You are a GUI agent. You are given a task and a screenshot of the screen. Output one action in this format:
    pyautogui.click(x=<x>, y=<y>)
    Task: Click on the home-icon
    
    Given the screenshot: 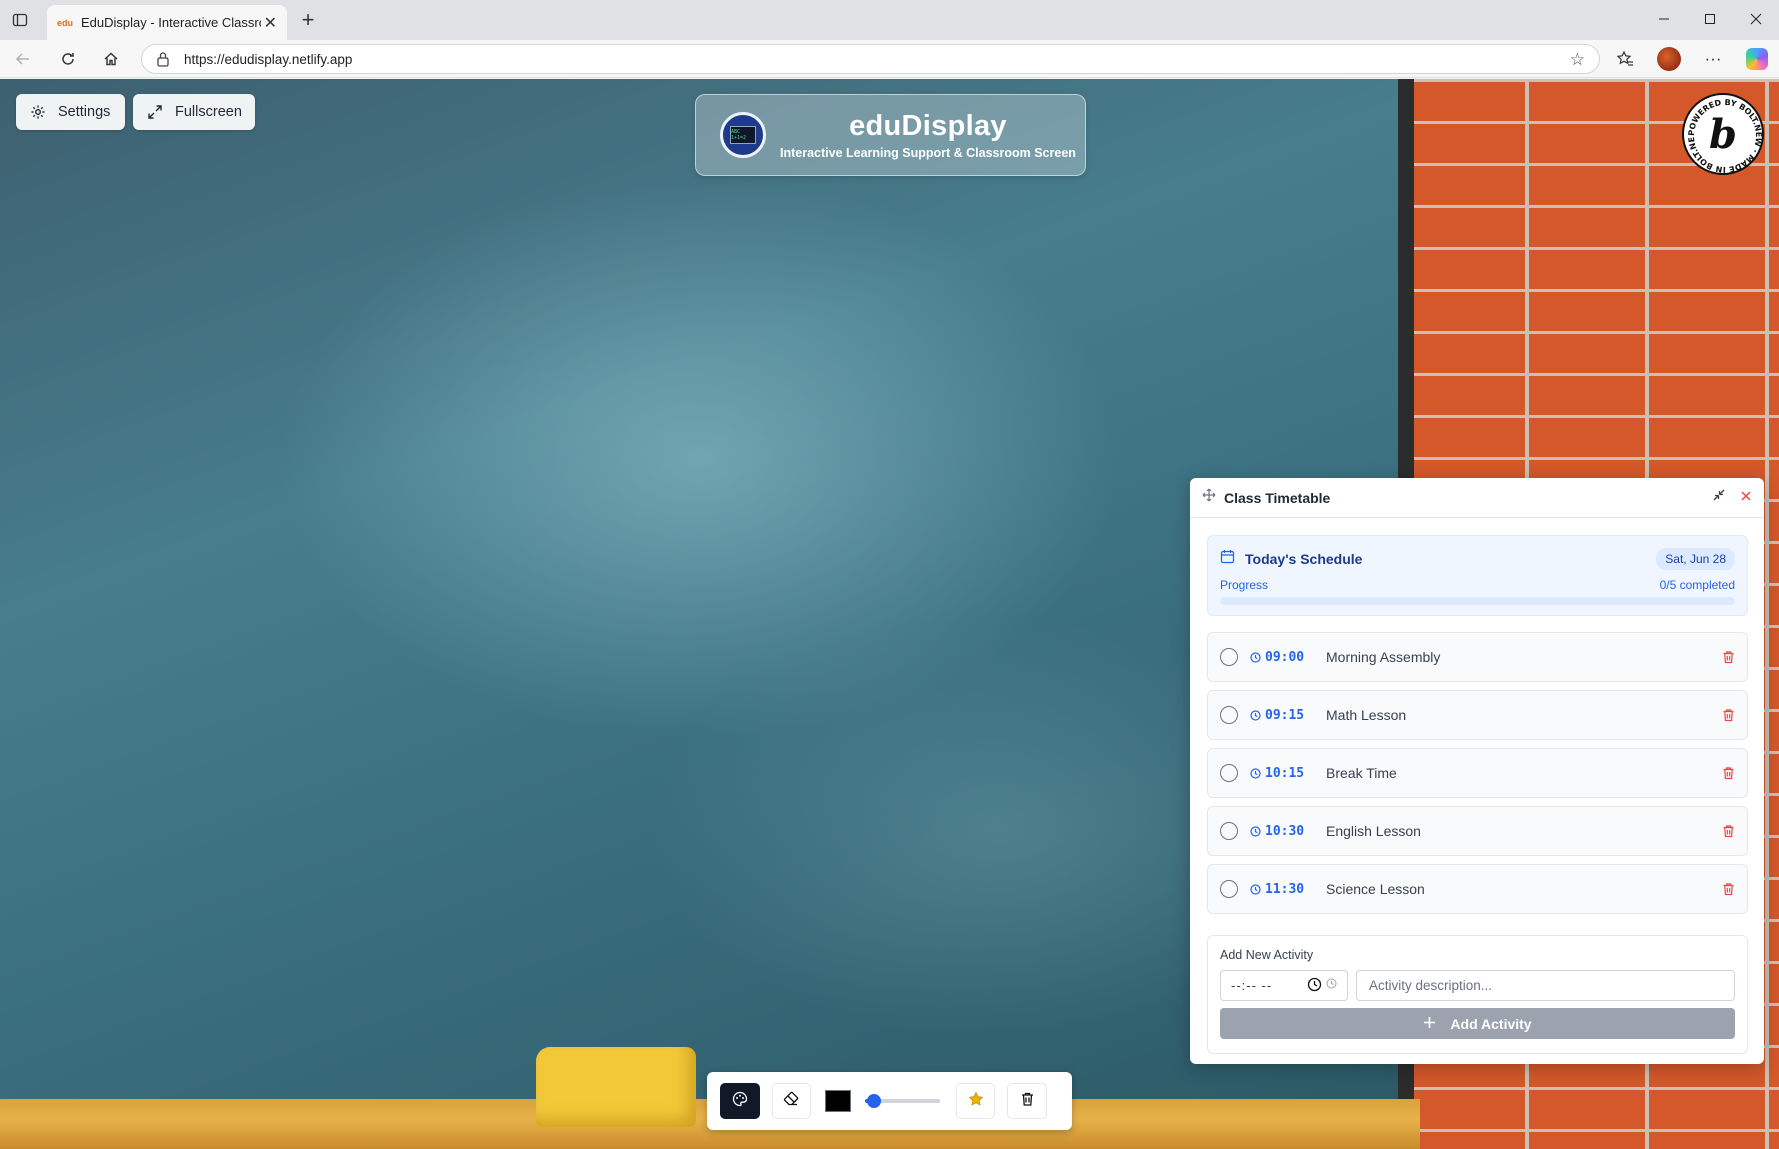 What is the action you would take?
    pyautogui.click(x=111, y=59)
    